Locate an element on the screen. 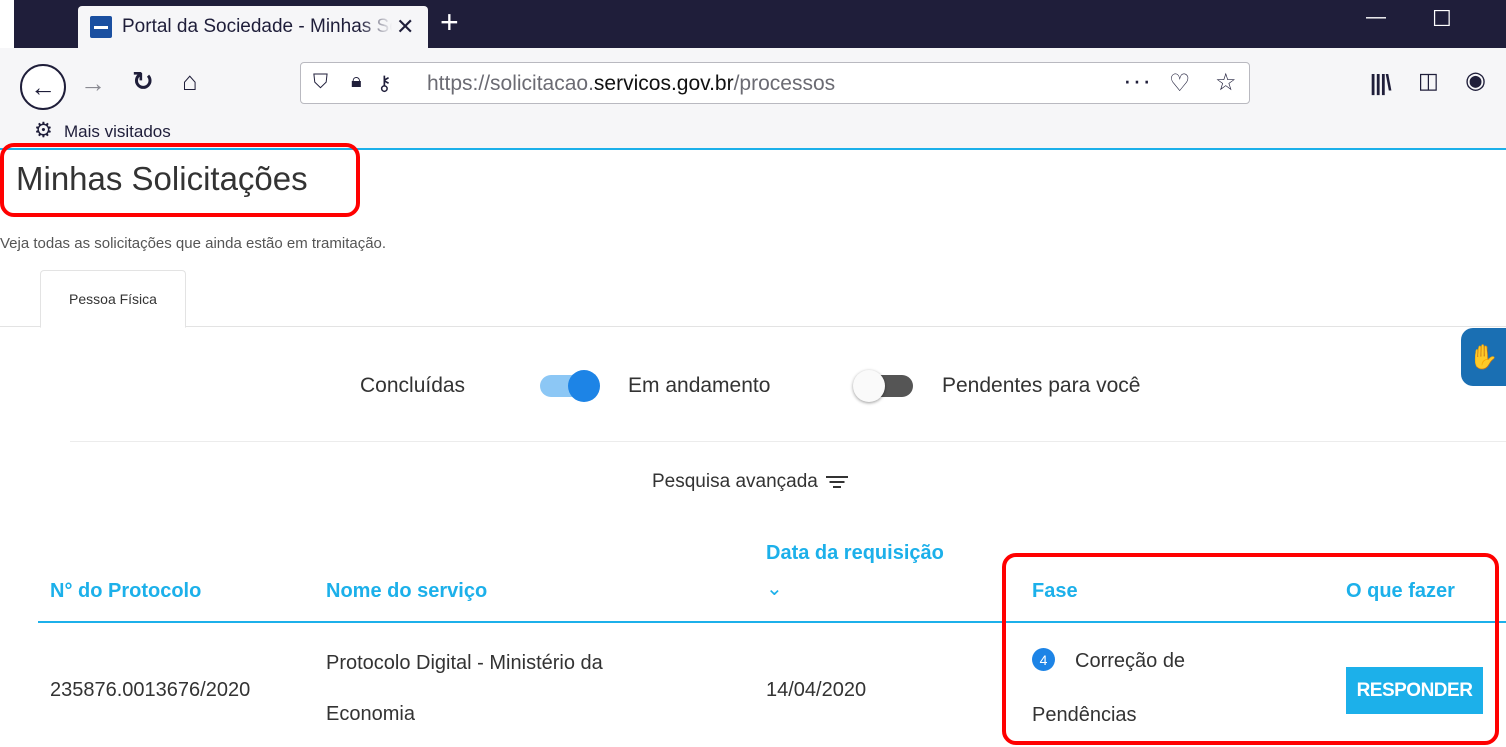 This screenshot has height=747, width=1506. column-header-protocolo: N° do Protocolo is located at coordinates (125, 591).